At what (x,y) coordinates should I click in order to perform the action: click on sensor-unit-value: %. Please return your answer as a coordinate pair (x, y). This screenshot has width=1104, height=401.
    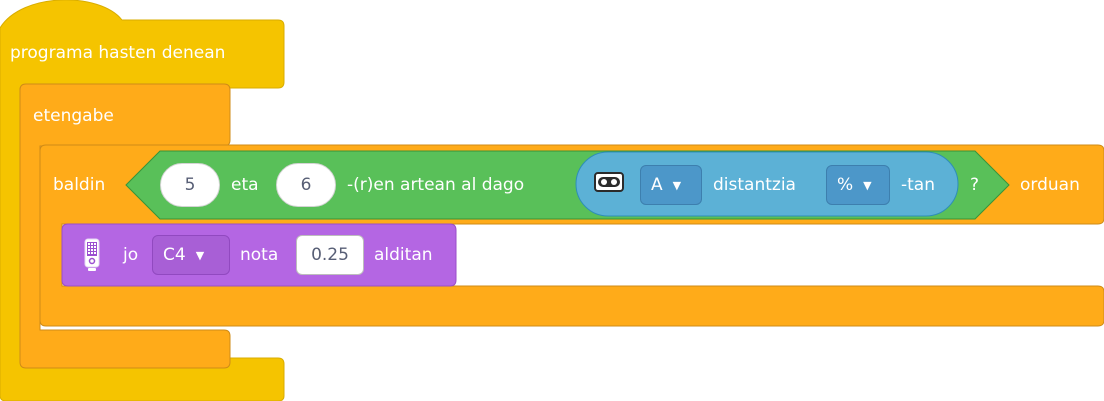
    Looking at the image, I should click on (845, 185).